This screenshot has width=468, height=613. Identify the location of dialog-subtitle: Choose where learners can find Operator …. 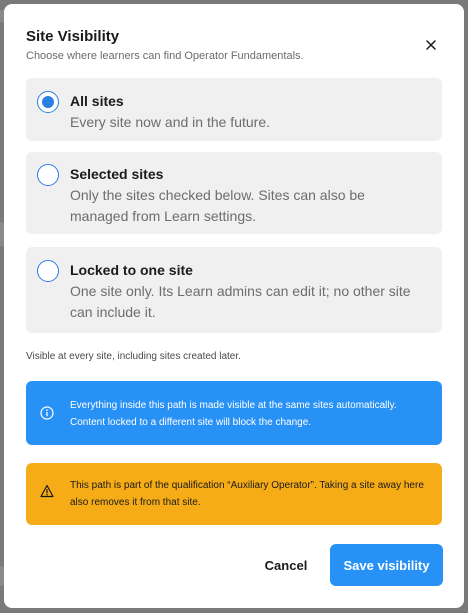
(165, 56).